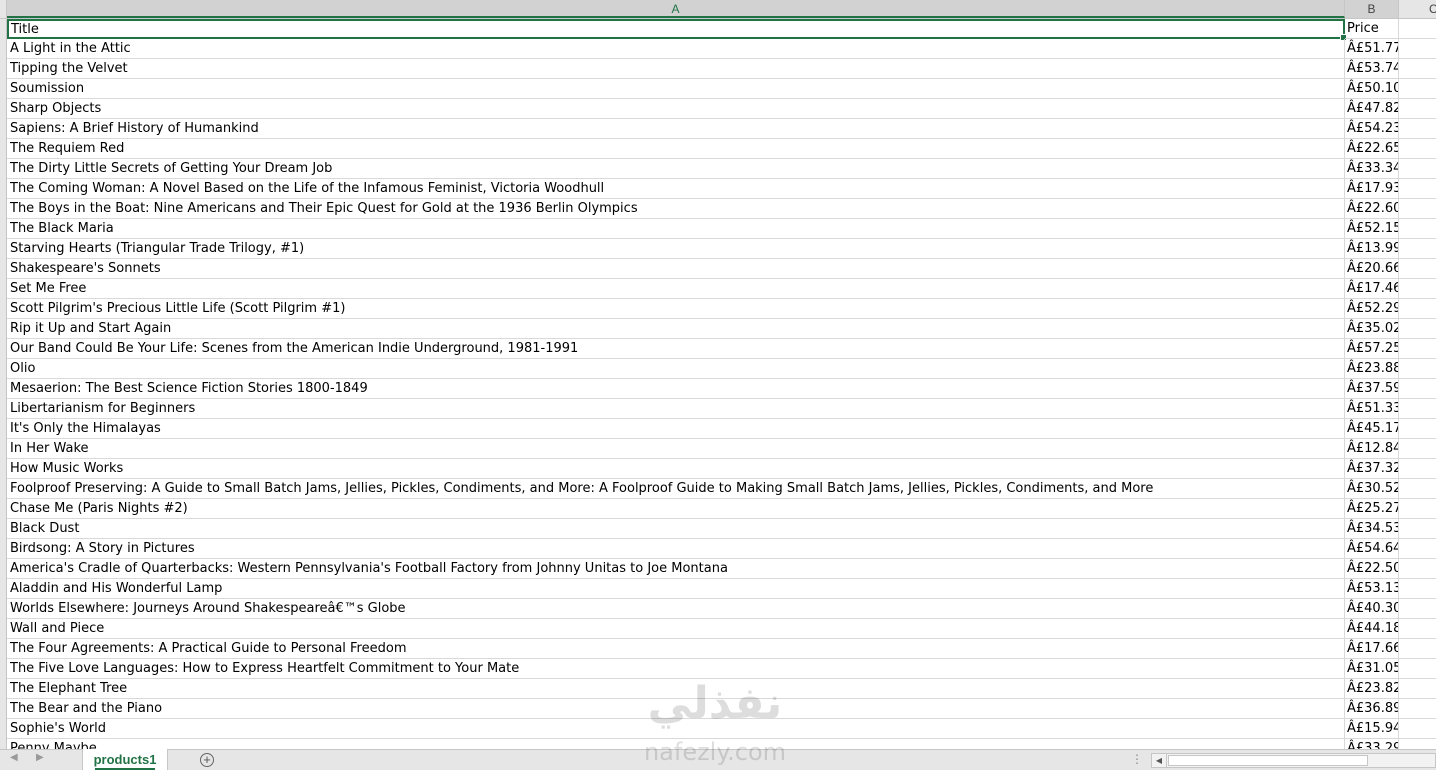 The image size is (1436, 771). What do you see at coordinates (676, 49) in the screenshot?
I see `cell-title: A Light in the Attic` at bounding box center [676, 49].